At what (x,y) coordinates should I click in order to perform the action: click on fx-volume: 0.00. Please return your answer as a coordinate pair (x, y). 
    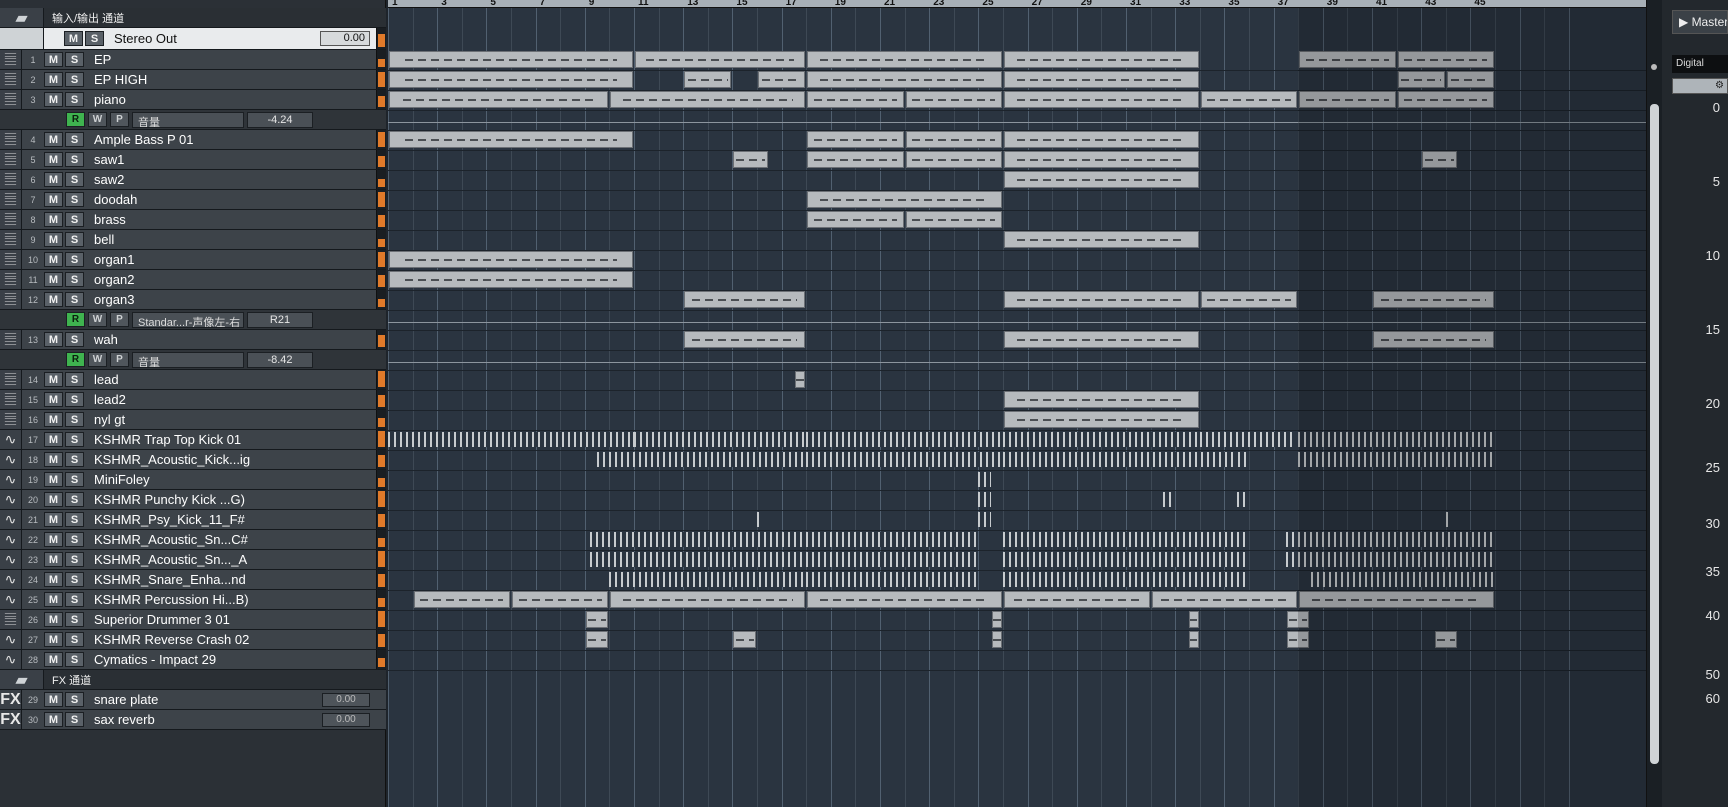
    Looking at the image, I should click on (346, 719).